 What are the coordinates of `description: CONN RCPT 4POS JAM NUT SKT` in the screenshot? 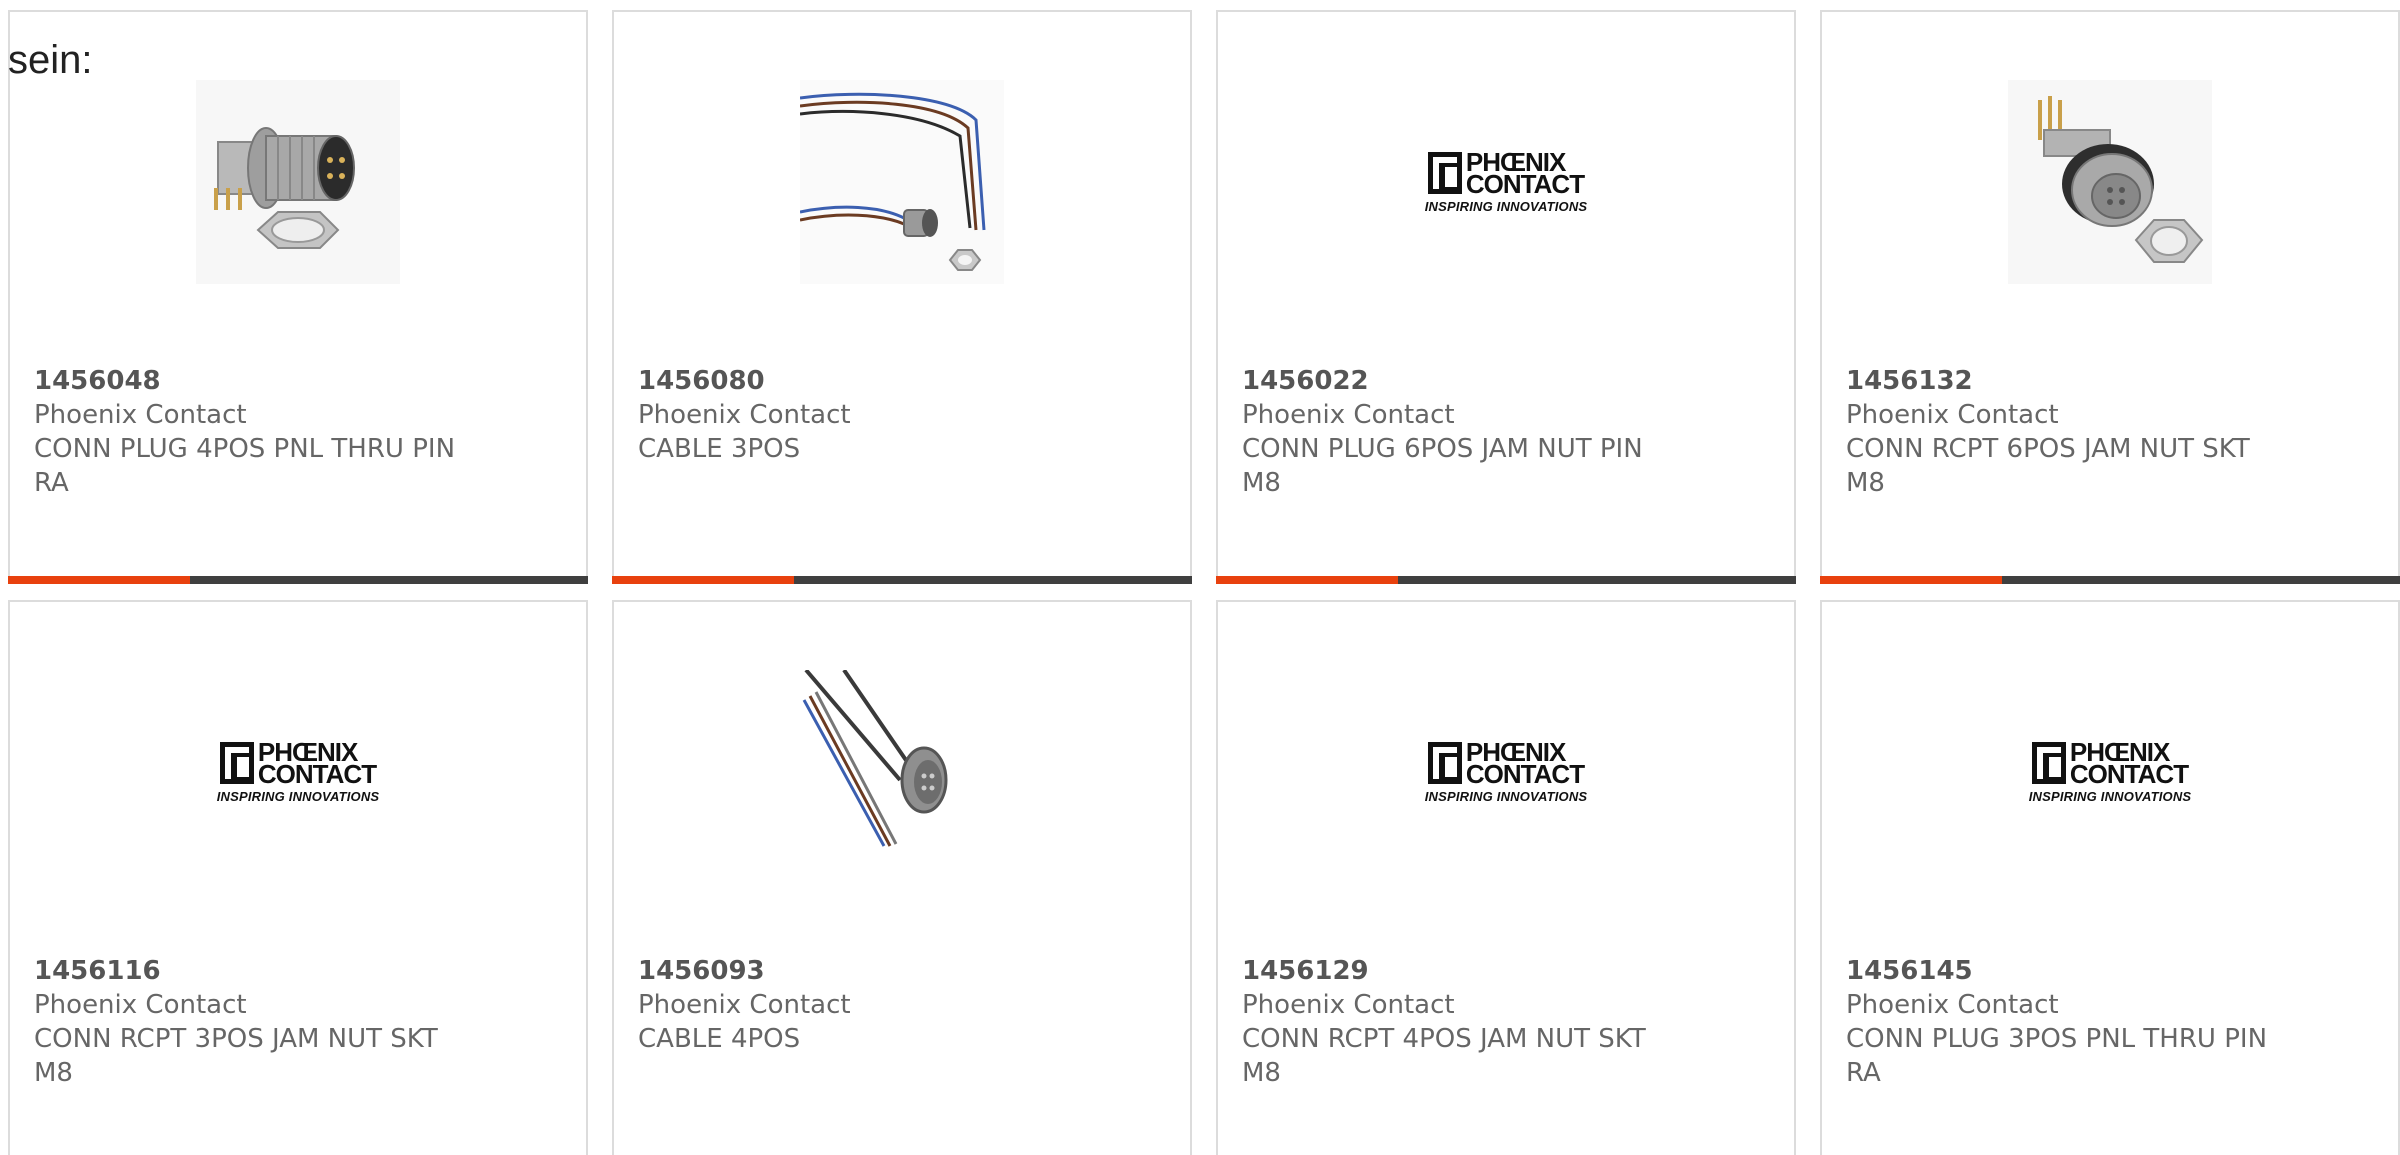 It's located at (1444, 1039).